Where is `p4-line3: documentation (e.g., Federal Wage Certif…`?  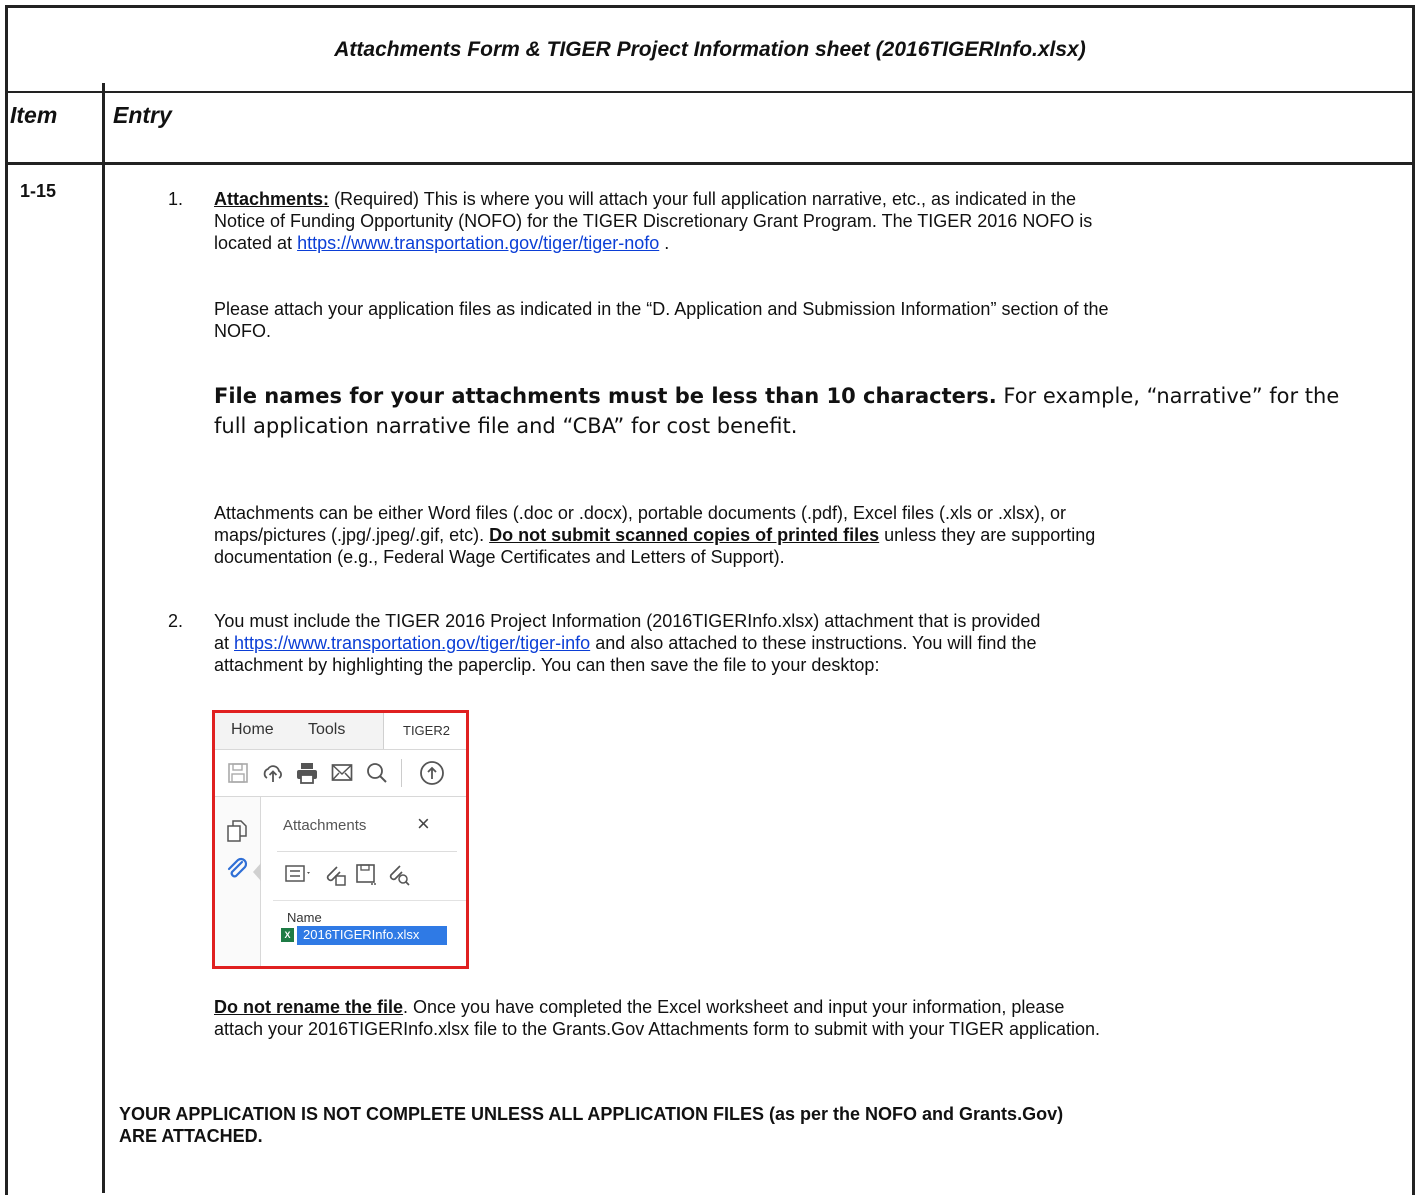 p4-line3: documentation (e.g., Federal Wage Certif… is located at coordinates (499, 557).